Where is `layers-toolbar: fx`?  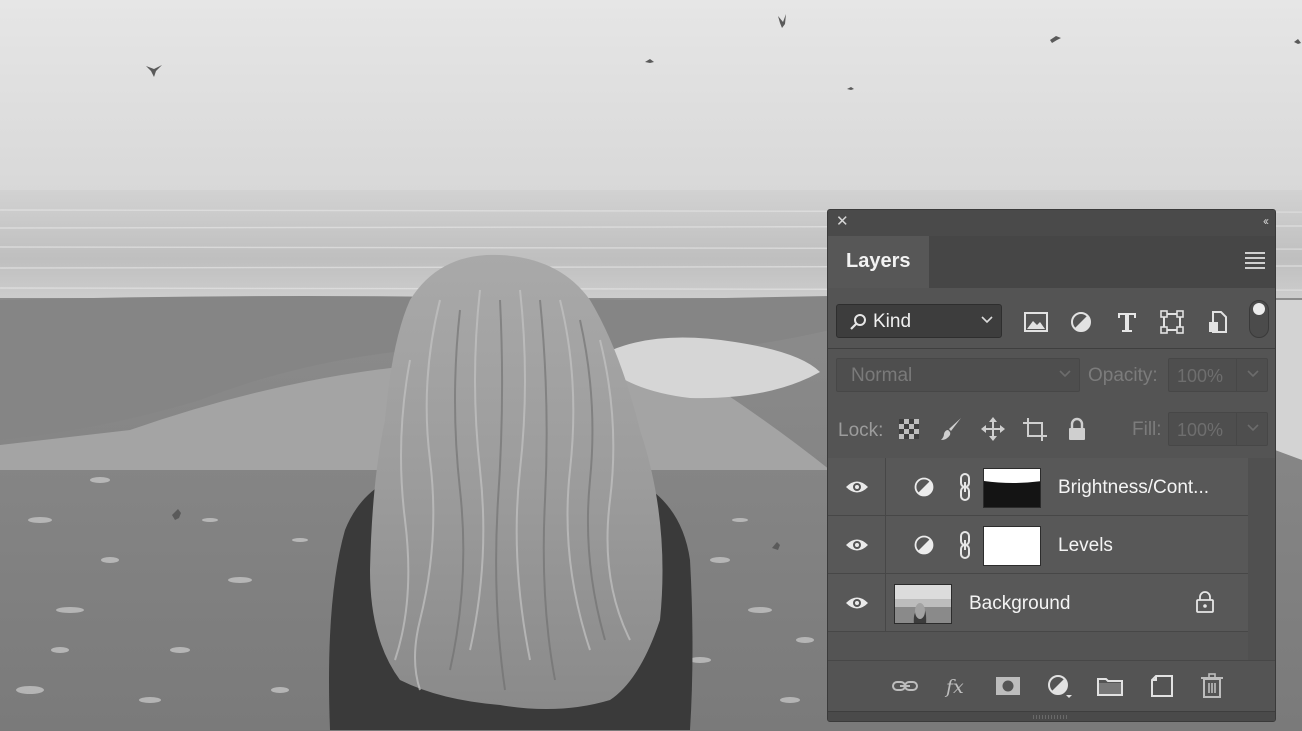
layers-toolbar: fx is located at coordinates (1051, 690).